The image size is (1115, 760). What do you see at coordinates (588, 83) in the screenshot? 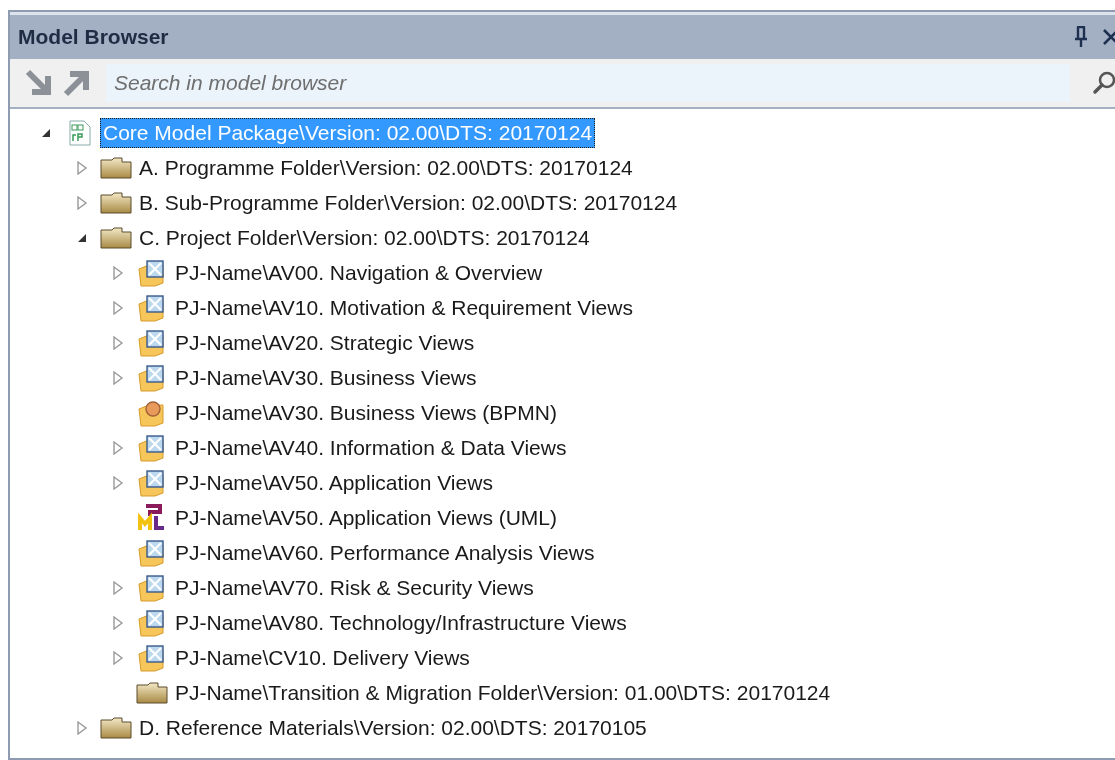
I see `search-field: Search in model browser` at bounding box center [588, 83].